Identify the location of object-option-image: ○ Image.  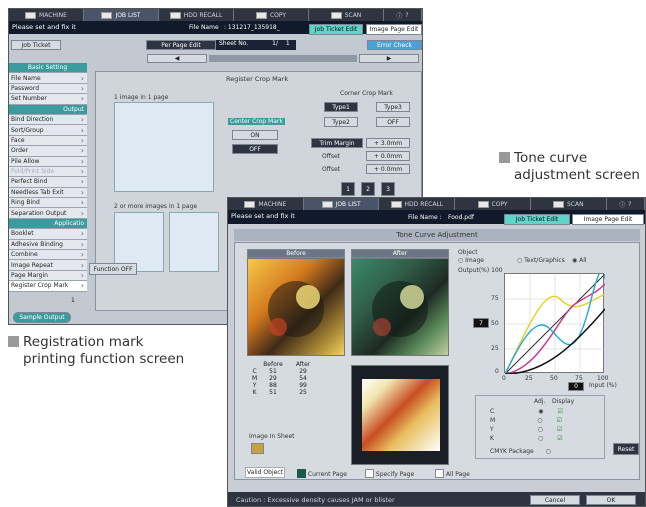
(471, 260).